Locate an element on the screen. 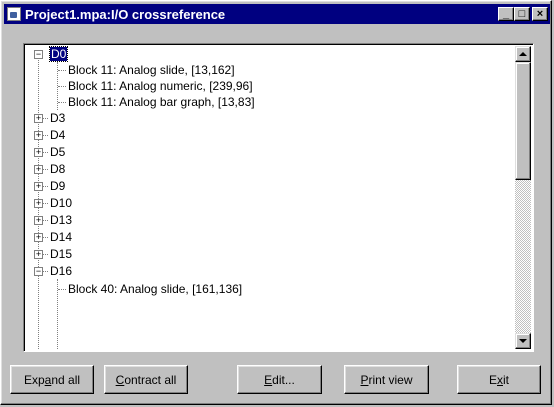 The height and width of the screenshot is (407, 554). title-bar: Project1.mpa:I/O crossreference _ □ × is located at coordinates (277, 14).